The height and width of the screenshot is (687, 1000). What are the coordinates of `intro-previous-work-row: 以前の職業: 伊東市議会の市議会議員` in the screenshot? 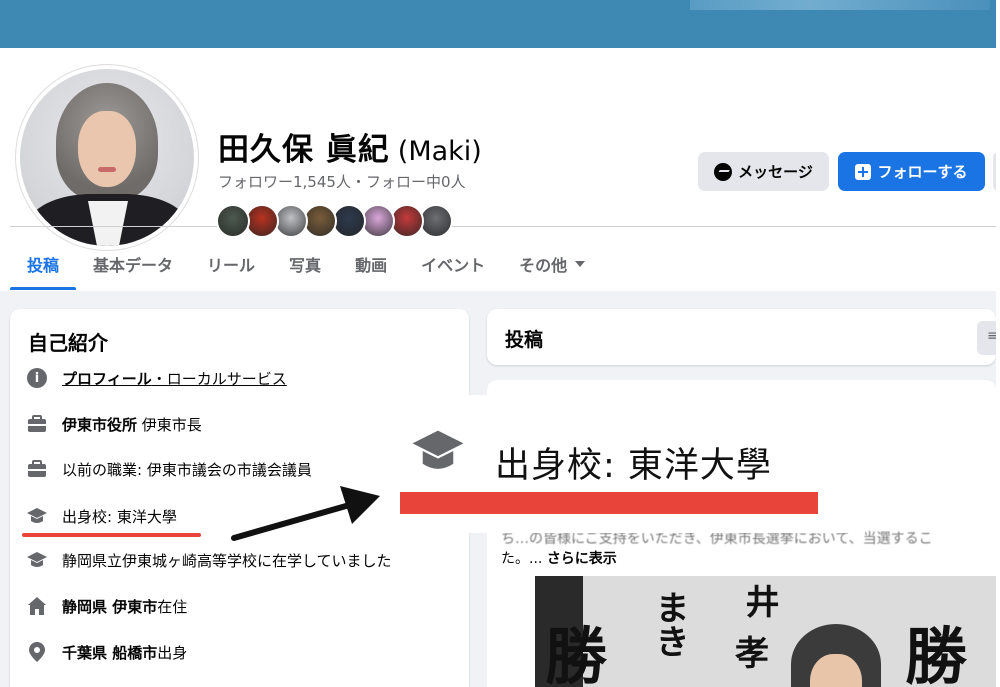 It's located at (169, 469).